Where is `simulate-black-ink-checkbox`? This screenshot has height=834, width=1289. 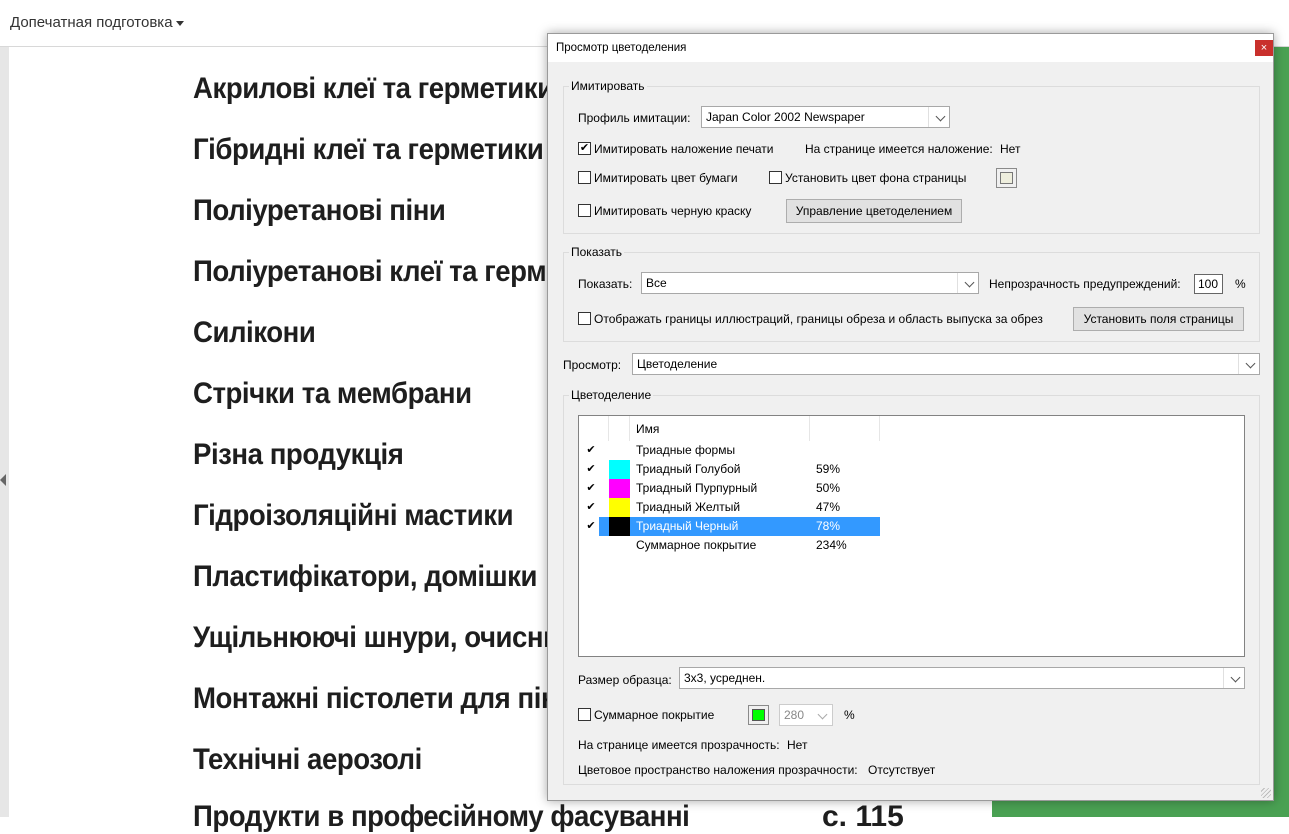
simulate-black-ink-checkbox is located at coordinates (584, 210).